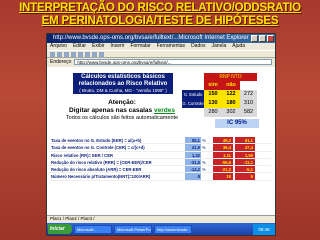 The width and height of the screenshot is (320, 240). Describe the element at coordinates (231, 103) in the screenshot. I see `input-cell-d: 180` at that location.